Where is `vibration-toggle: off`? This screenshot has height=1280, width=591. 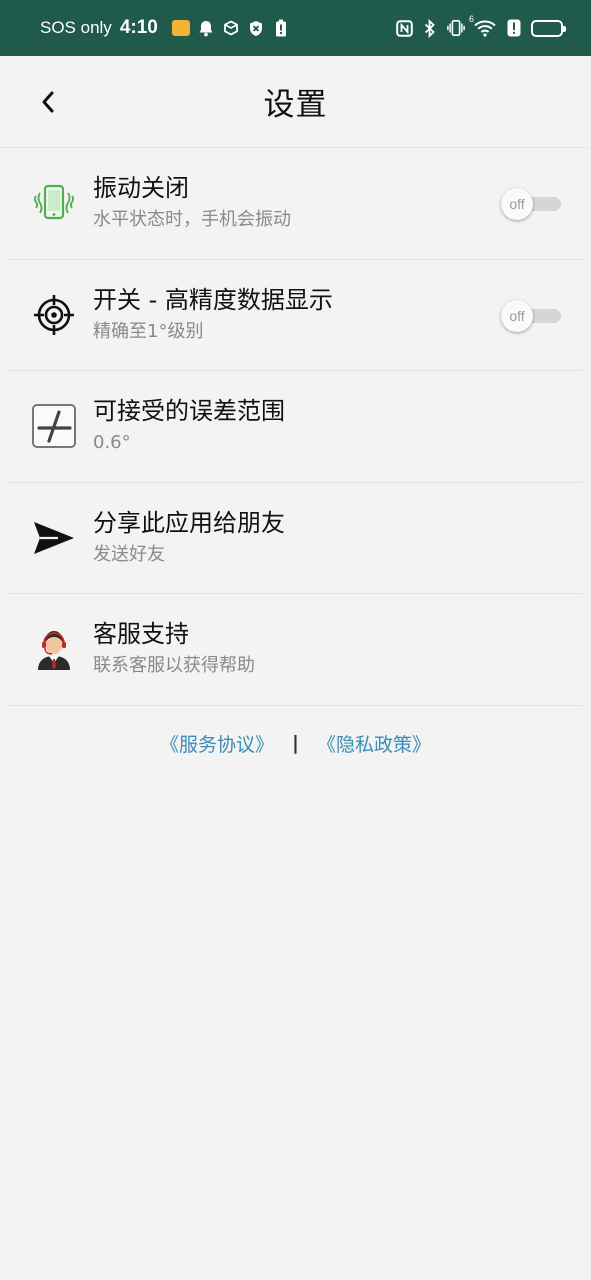 vibration-toggle: off is located at coordinates (532, 204).